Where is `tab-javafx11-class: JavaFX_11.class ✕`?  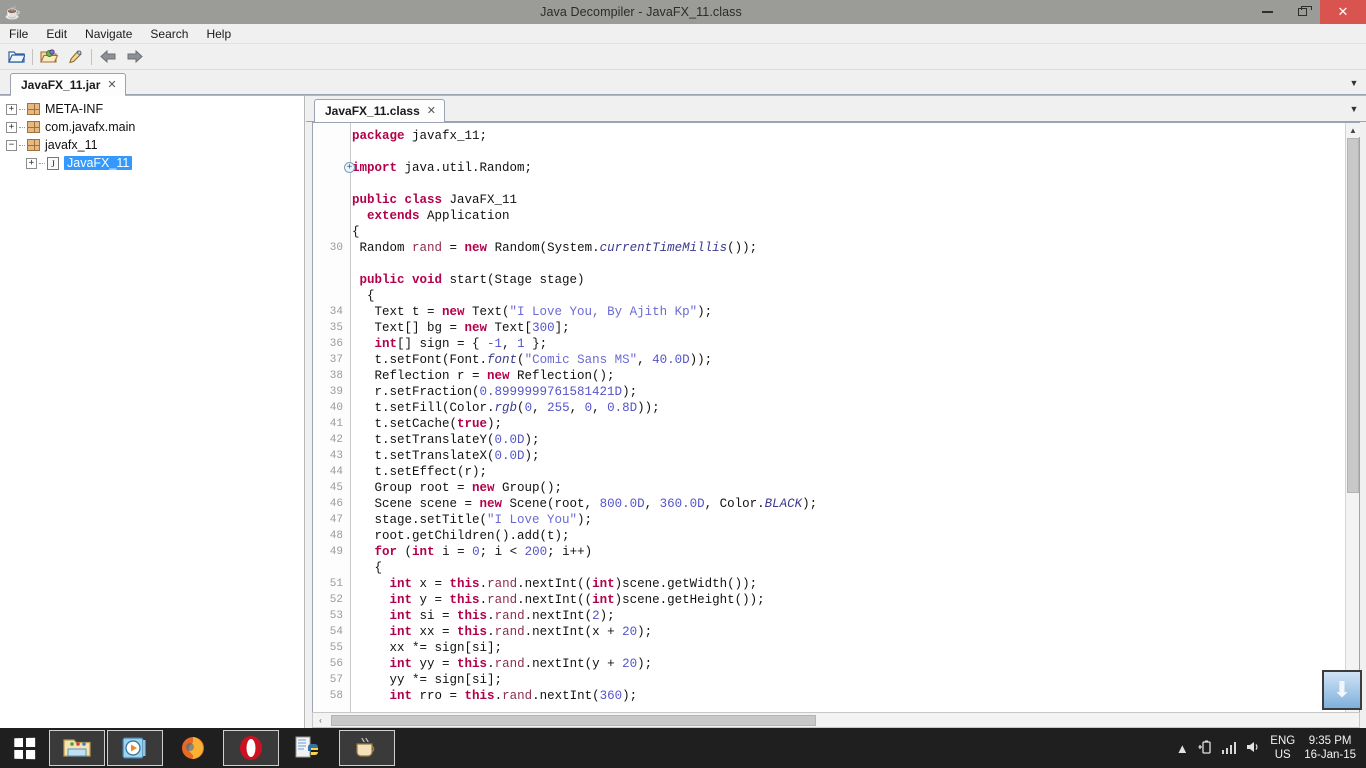 tab-javafx11-class: JavaFX_11.class ✕ is located at coordinates (379, 110).